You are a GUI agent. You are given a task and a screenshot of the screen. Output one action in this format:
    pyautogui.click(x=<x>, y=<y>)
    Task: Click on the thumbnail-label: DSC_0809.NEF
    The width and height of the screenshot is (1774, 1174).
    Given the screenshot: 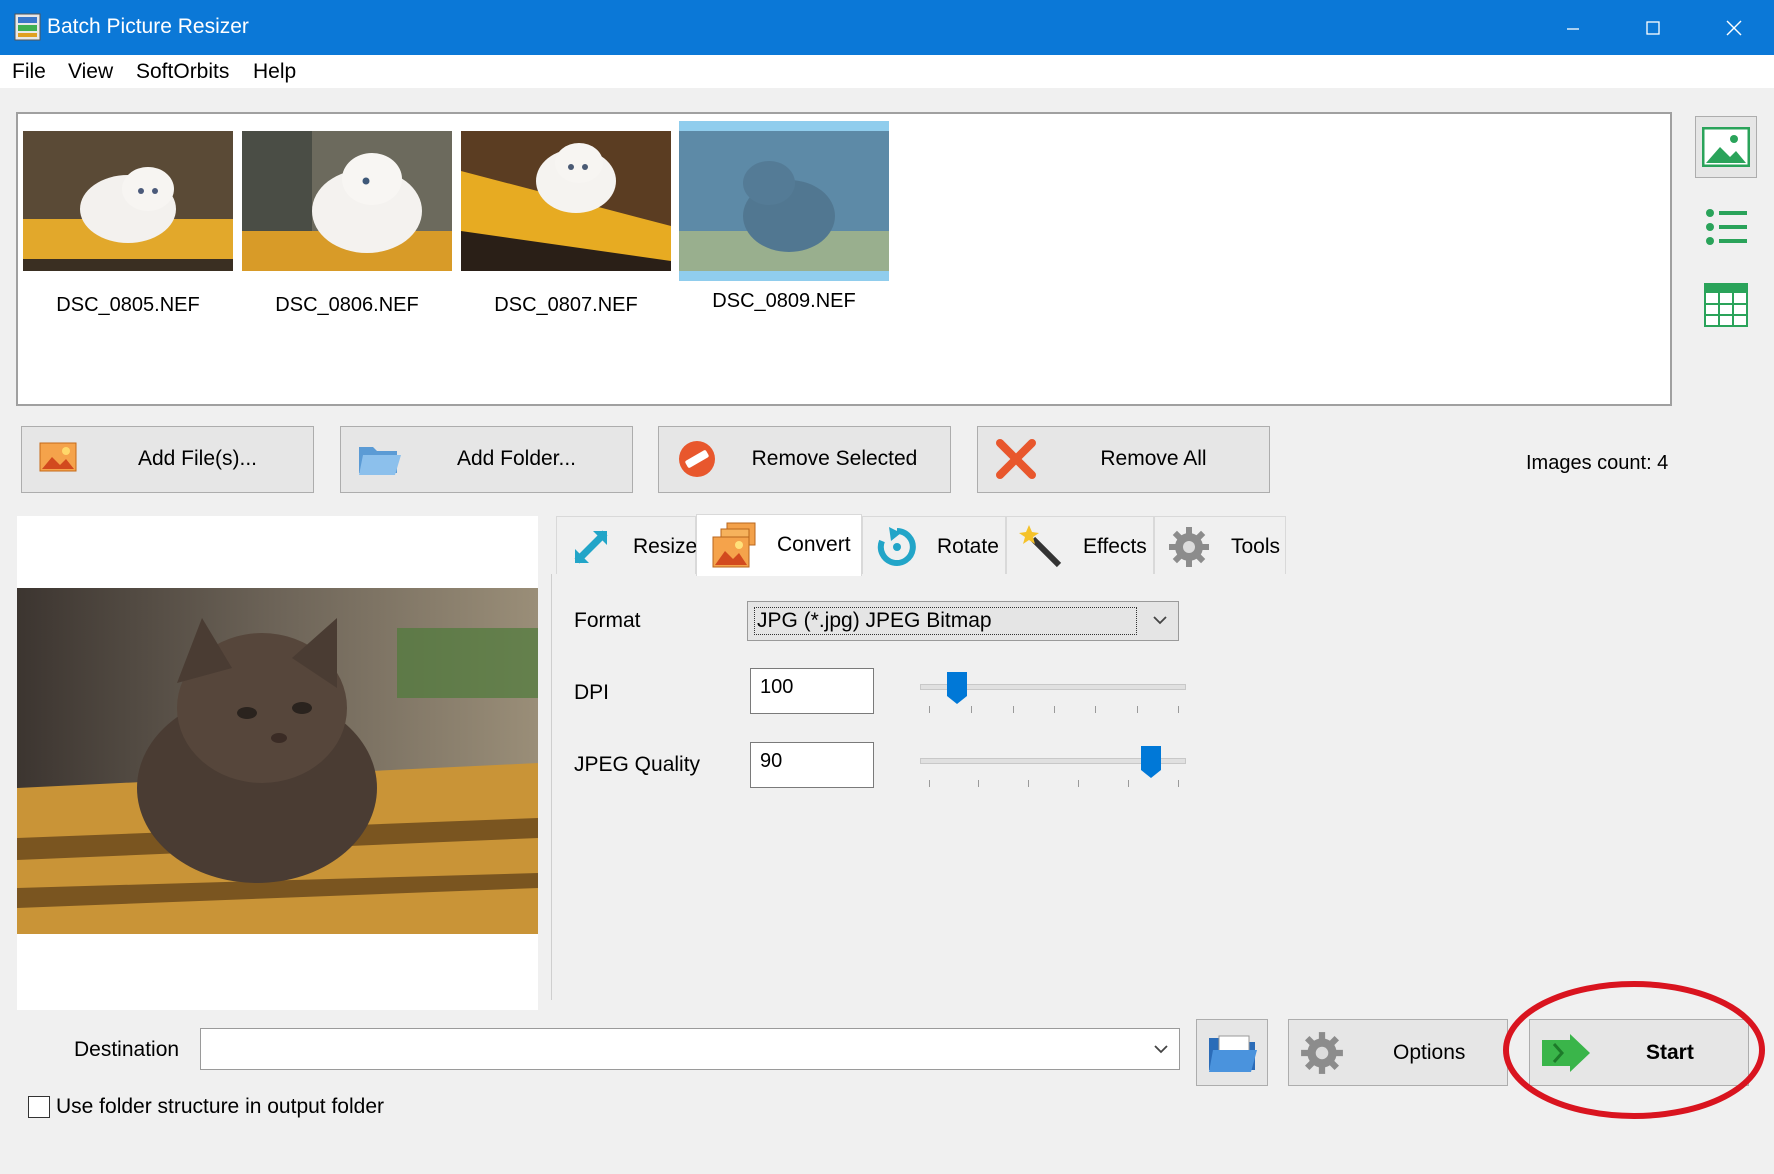 What is the action you would take?
    pyautogui.click(x=784, y=301)
    